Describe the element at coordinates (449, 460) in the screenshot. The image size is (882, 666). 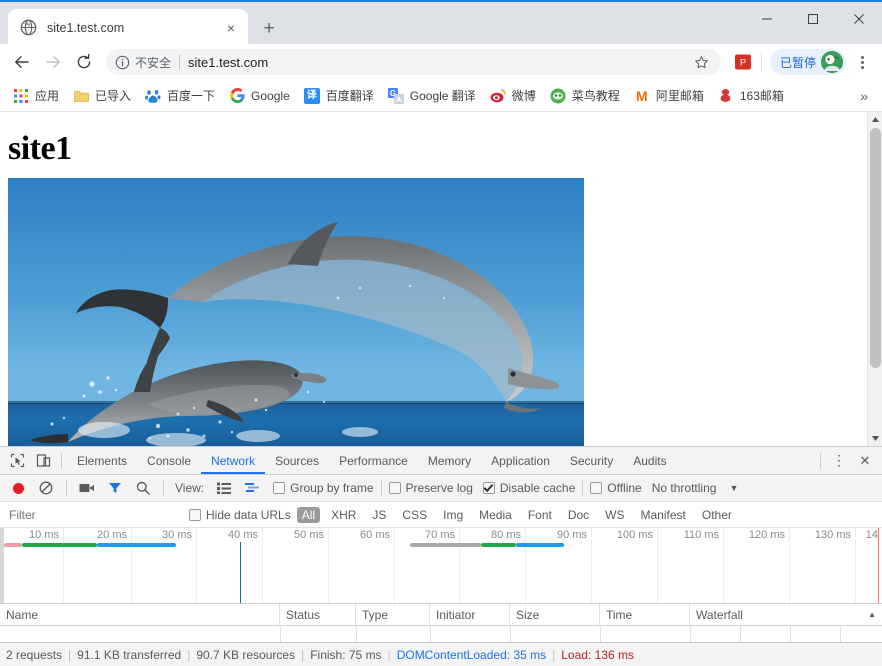
I see `tab-memory: Memory` at that location.